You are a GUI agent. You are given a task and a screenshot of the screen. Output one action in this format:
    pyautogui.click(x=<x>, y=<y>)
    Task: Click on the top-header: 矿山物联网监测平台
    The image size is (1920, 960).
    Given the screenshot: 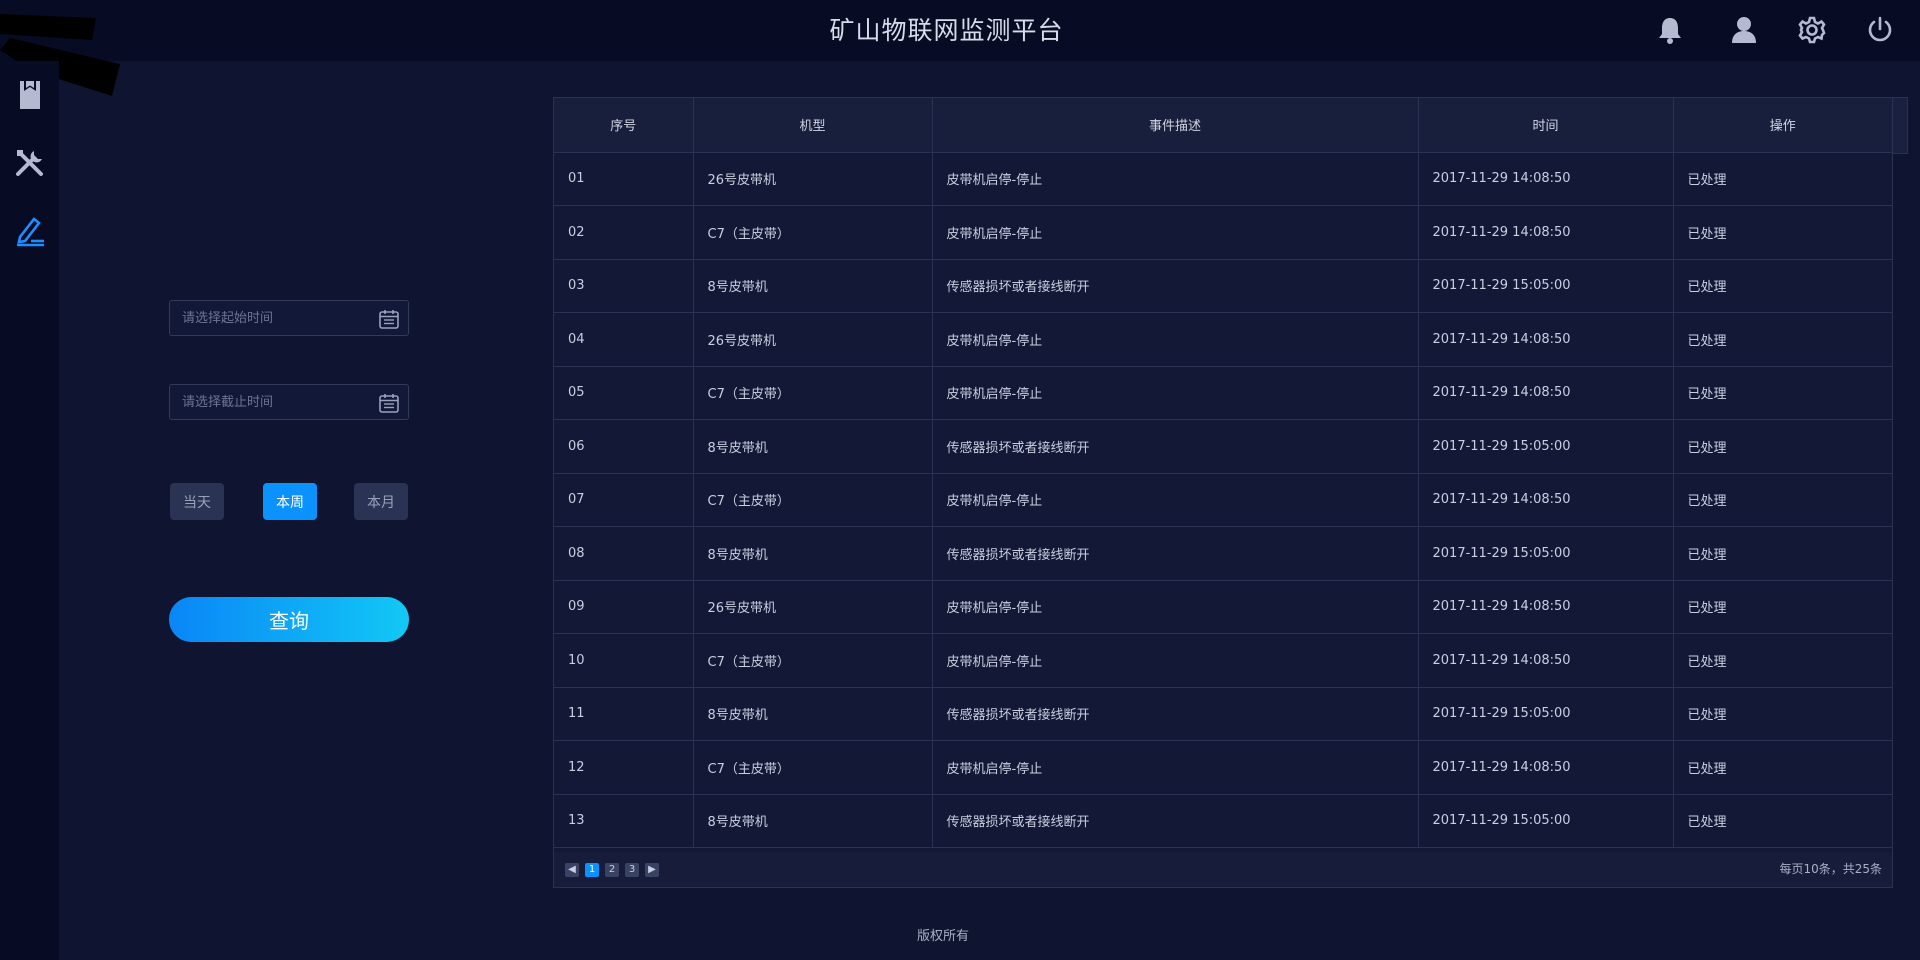 What is the action you would take?
    pyautogui.click(x=960, y=48)
    